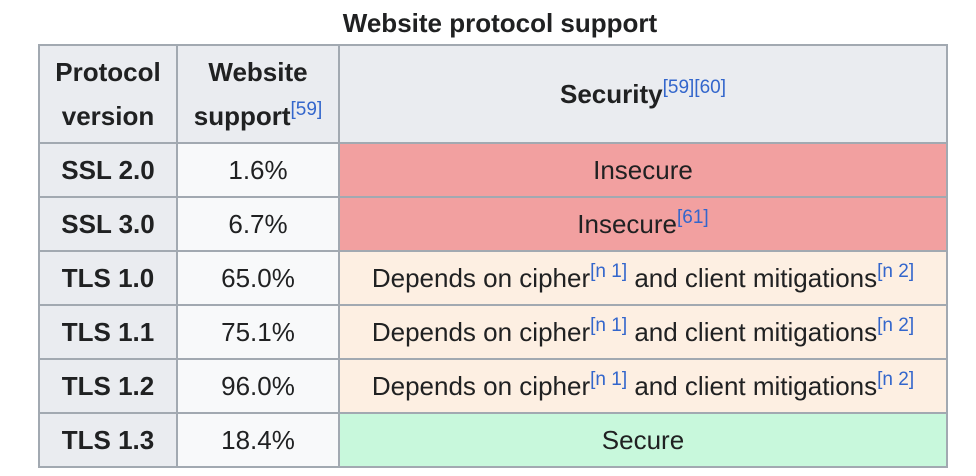 This screenshot has height=476, width=976. I want to click on table-row-tls13: TLS 1.3 18.4% Secure, so click(493, 440).